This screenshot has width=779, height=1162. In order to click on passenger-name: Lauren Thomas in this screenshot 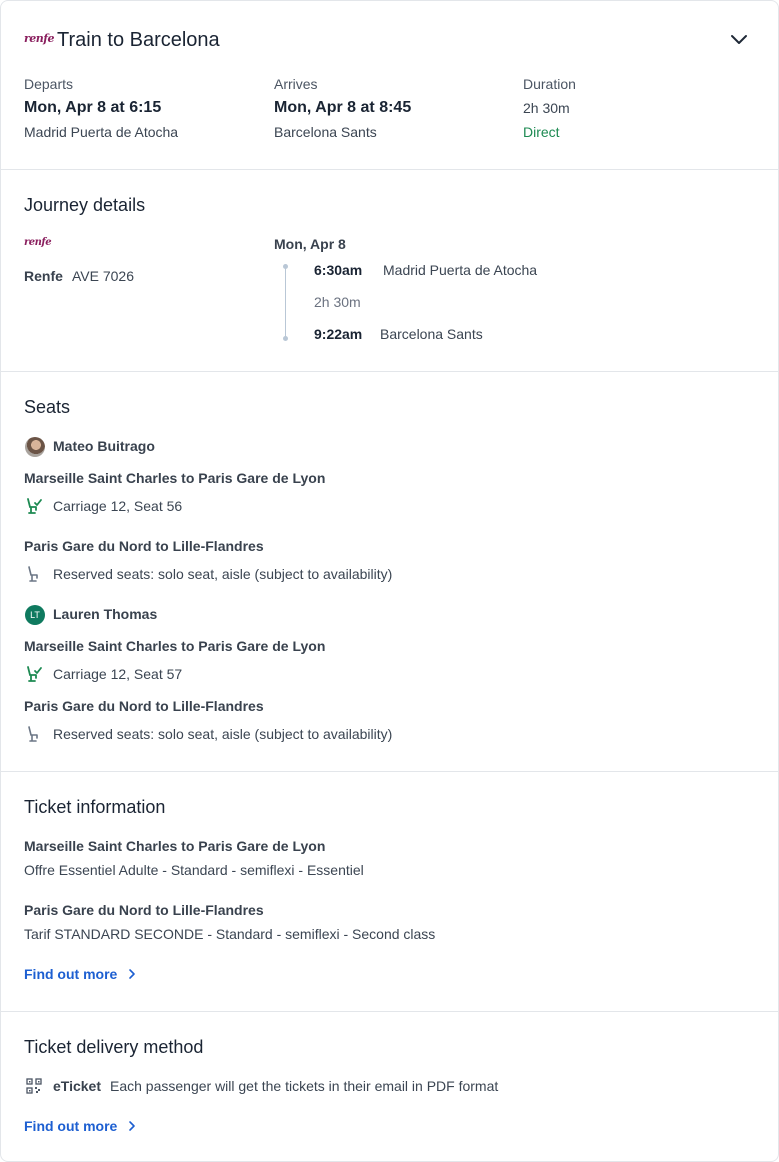, I will do `click(105, 614)`.